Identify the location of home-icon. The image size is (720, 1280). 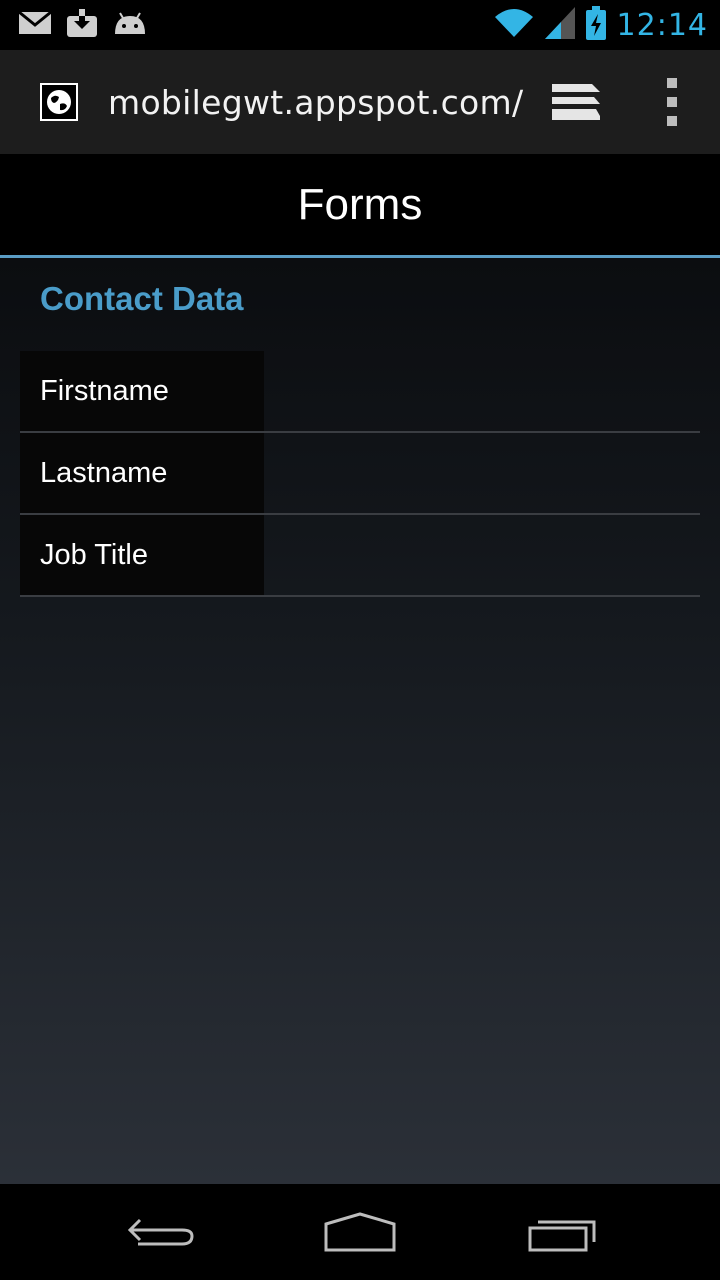
(360, 1232).